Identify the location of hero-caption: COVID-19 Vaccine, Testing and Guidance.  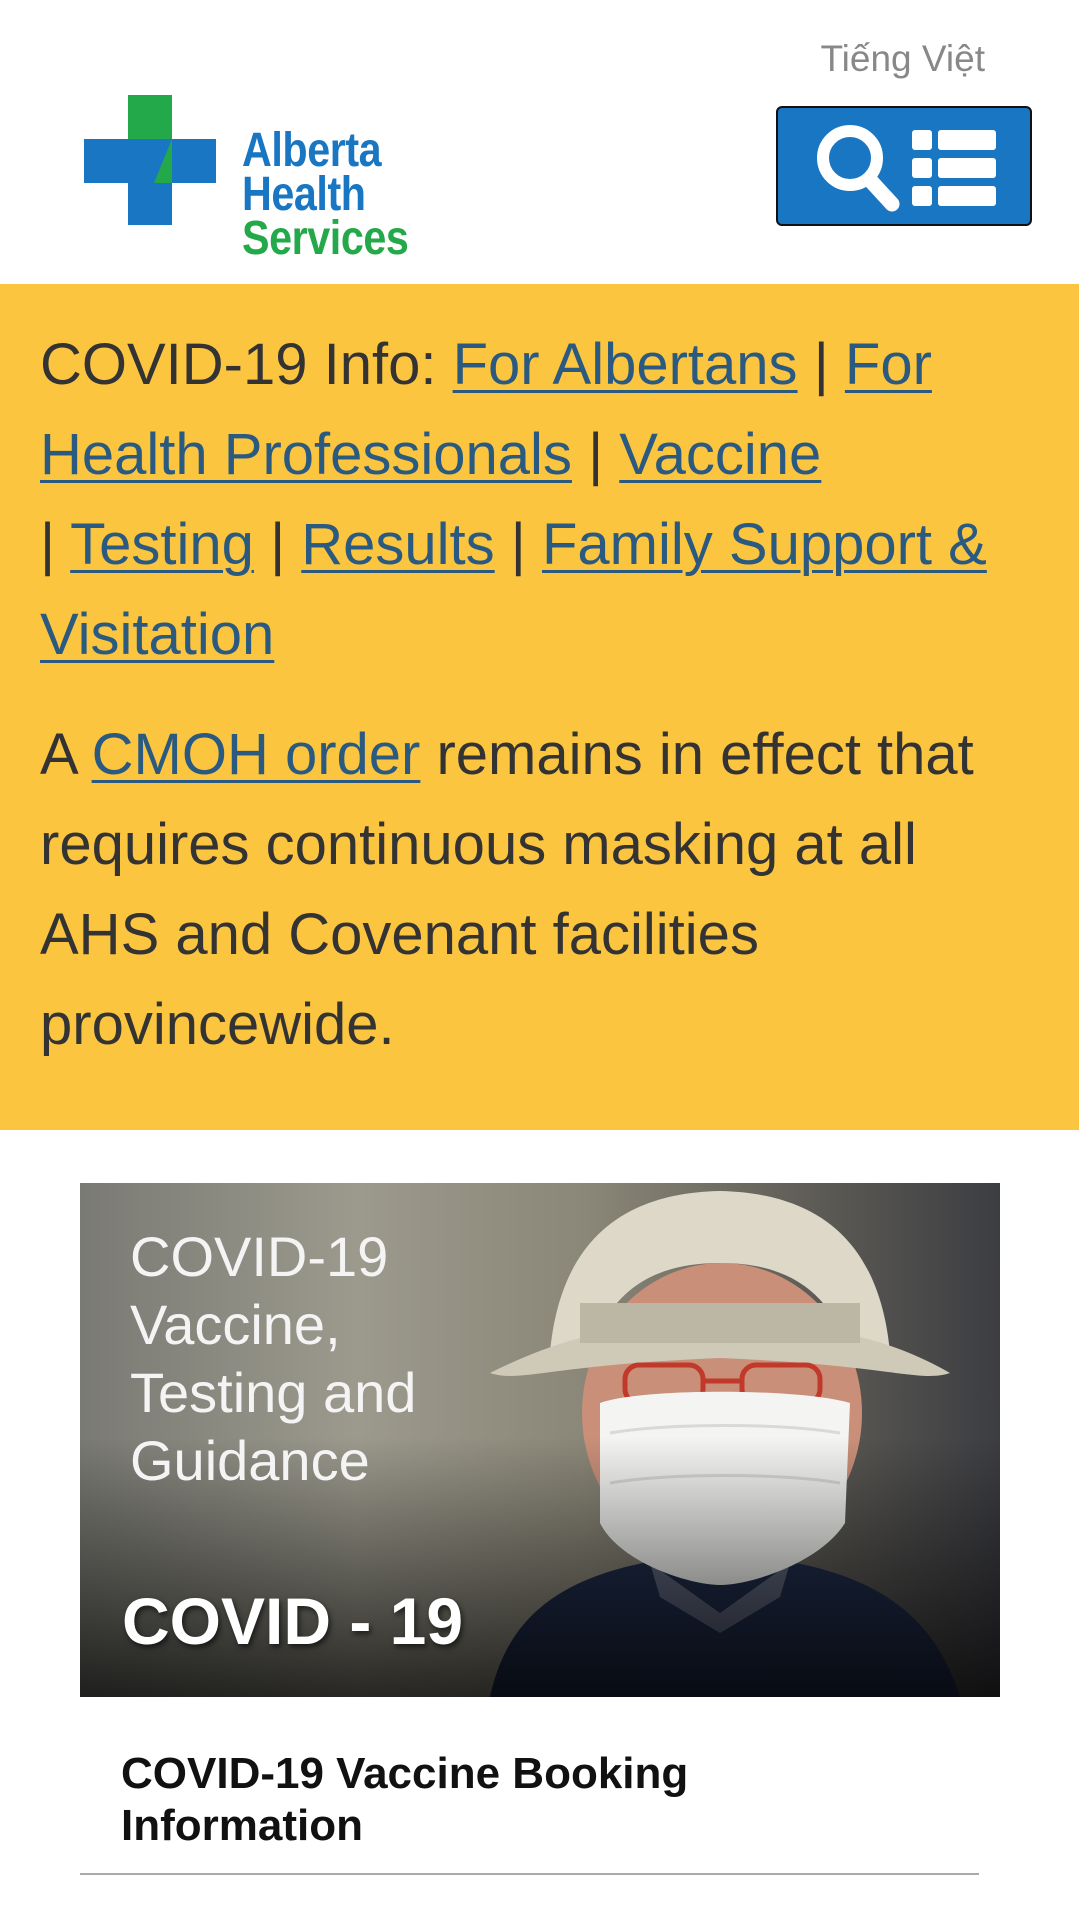
(273, 1358).